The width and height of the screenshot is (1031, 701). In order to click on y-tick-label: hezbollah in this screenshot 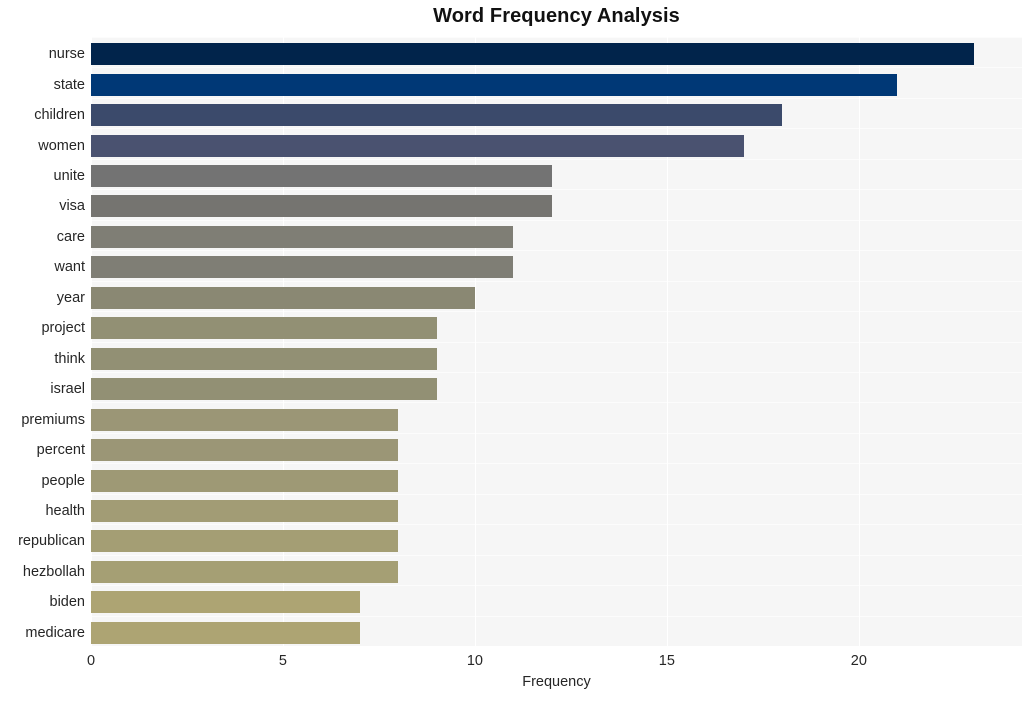, I will do `click(53, 571)`.